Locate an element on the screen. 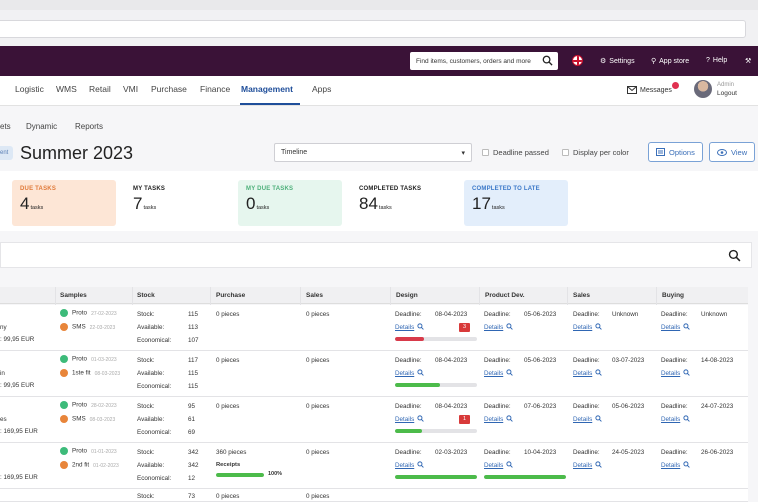 This screenshot has width=758, height=502. col-buying: Buying is located at coordinates (673, 295).